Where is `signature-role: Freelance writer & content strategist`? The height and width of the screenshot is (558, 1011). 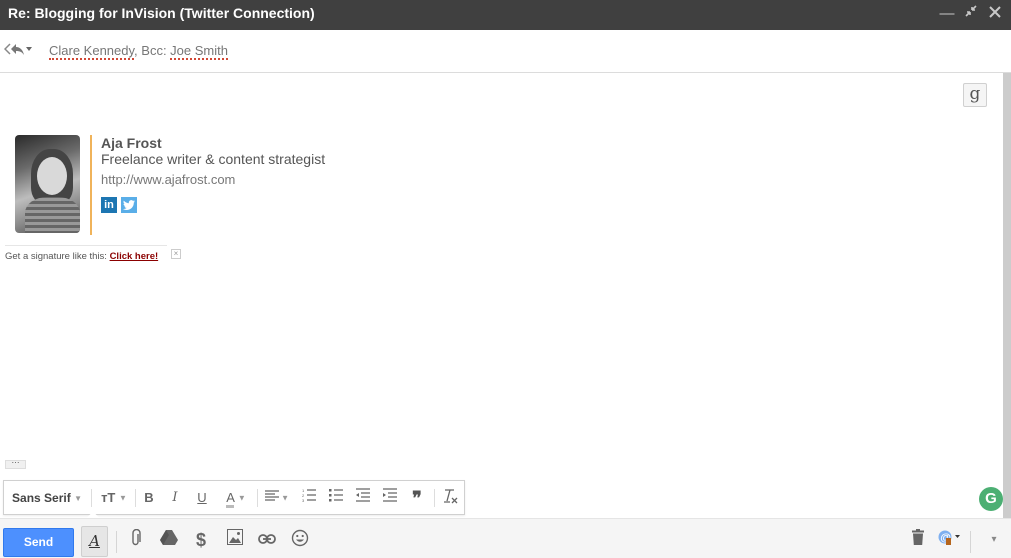 signature-role: Freelance writer & content strategist is located at coordinates (213, 159).